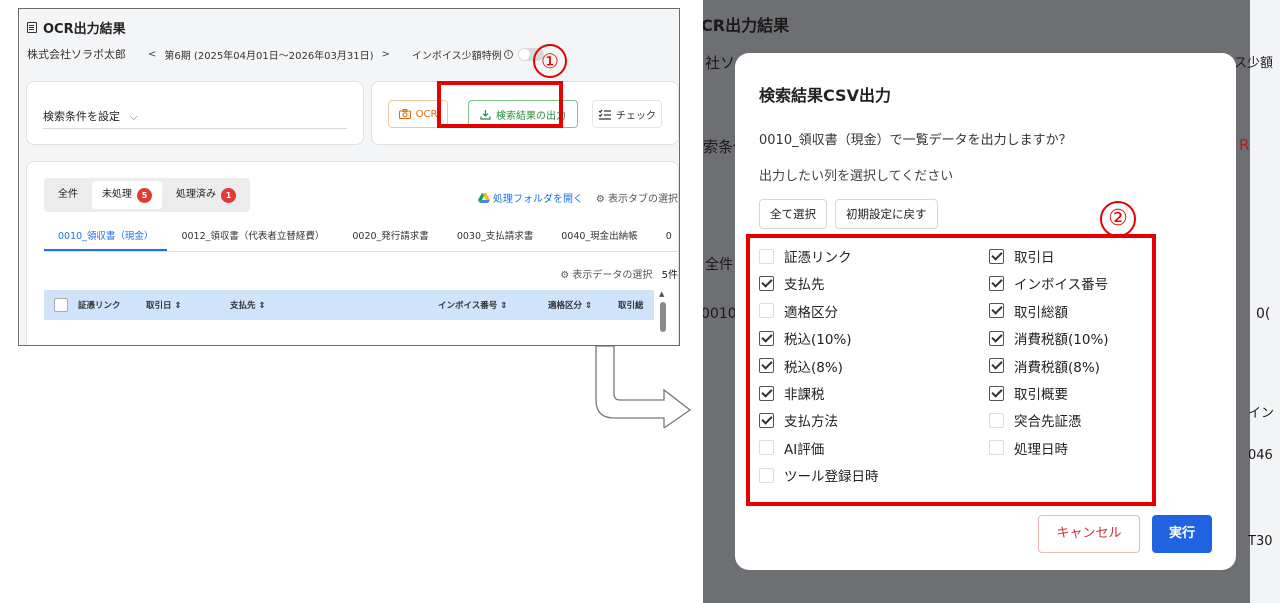 The height and width of the screenshot is (603, 1280). Describe the element at coordinates (1028, 393) in the screenshot. I see `column-option: 取引概要` at that location.